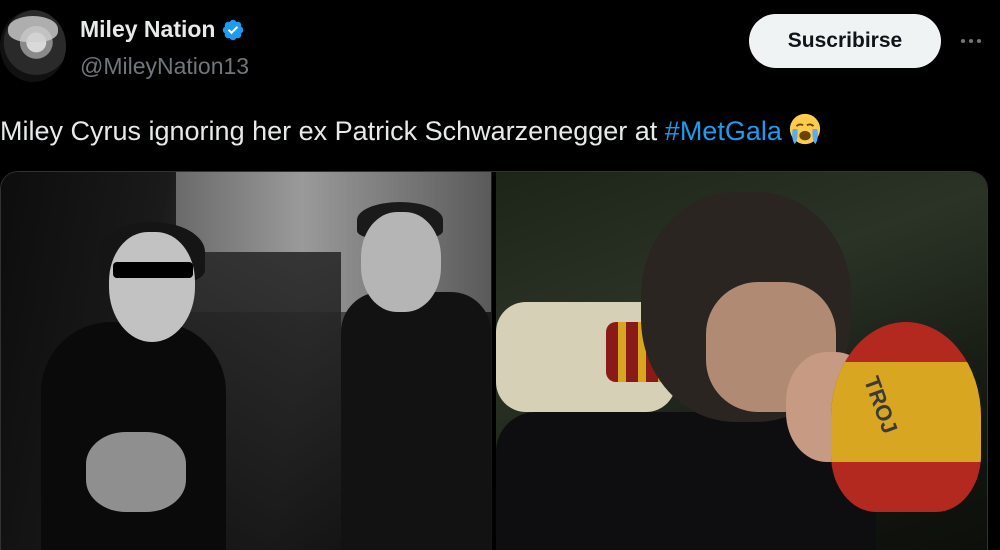 This screenshot has height=550, width=1000. I want to click on photo-sunglasses, so click(153, 270).